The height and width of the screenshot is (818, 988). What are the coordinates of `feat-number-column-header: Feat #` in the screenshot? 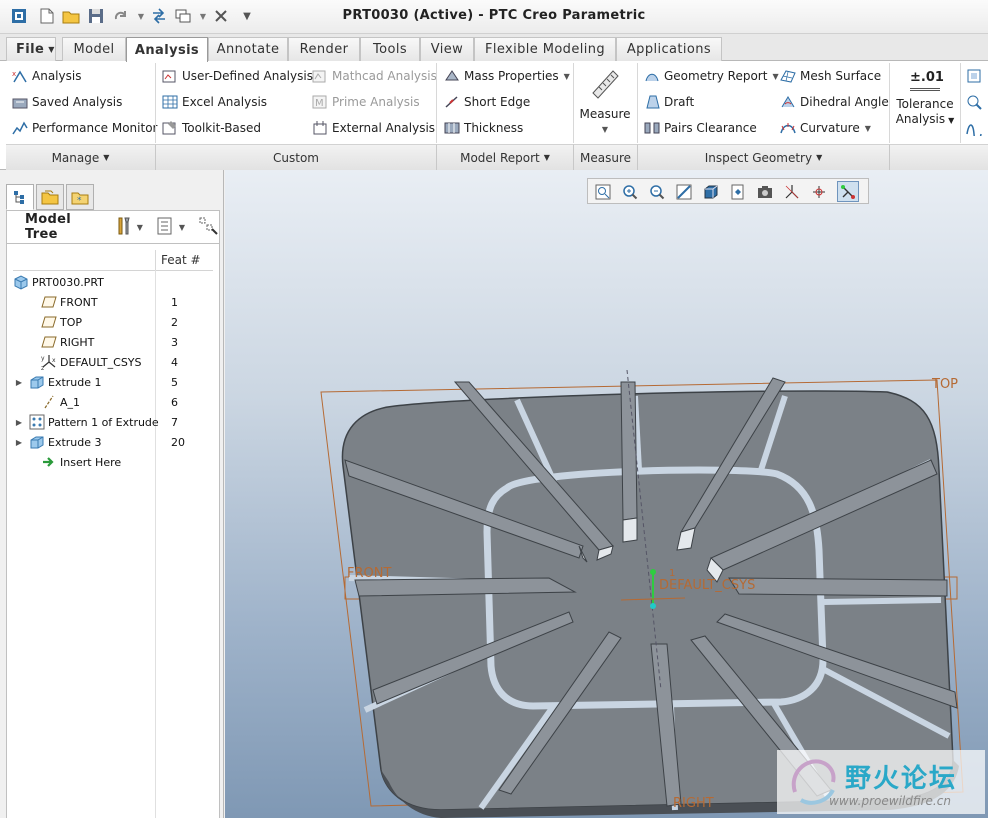 It's located at (178, 260).